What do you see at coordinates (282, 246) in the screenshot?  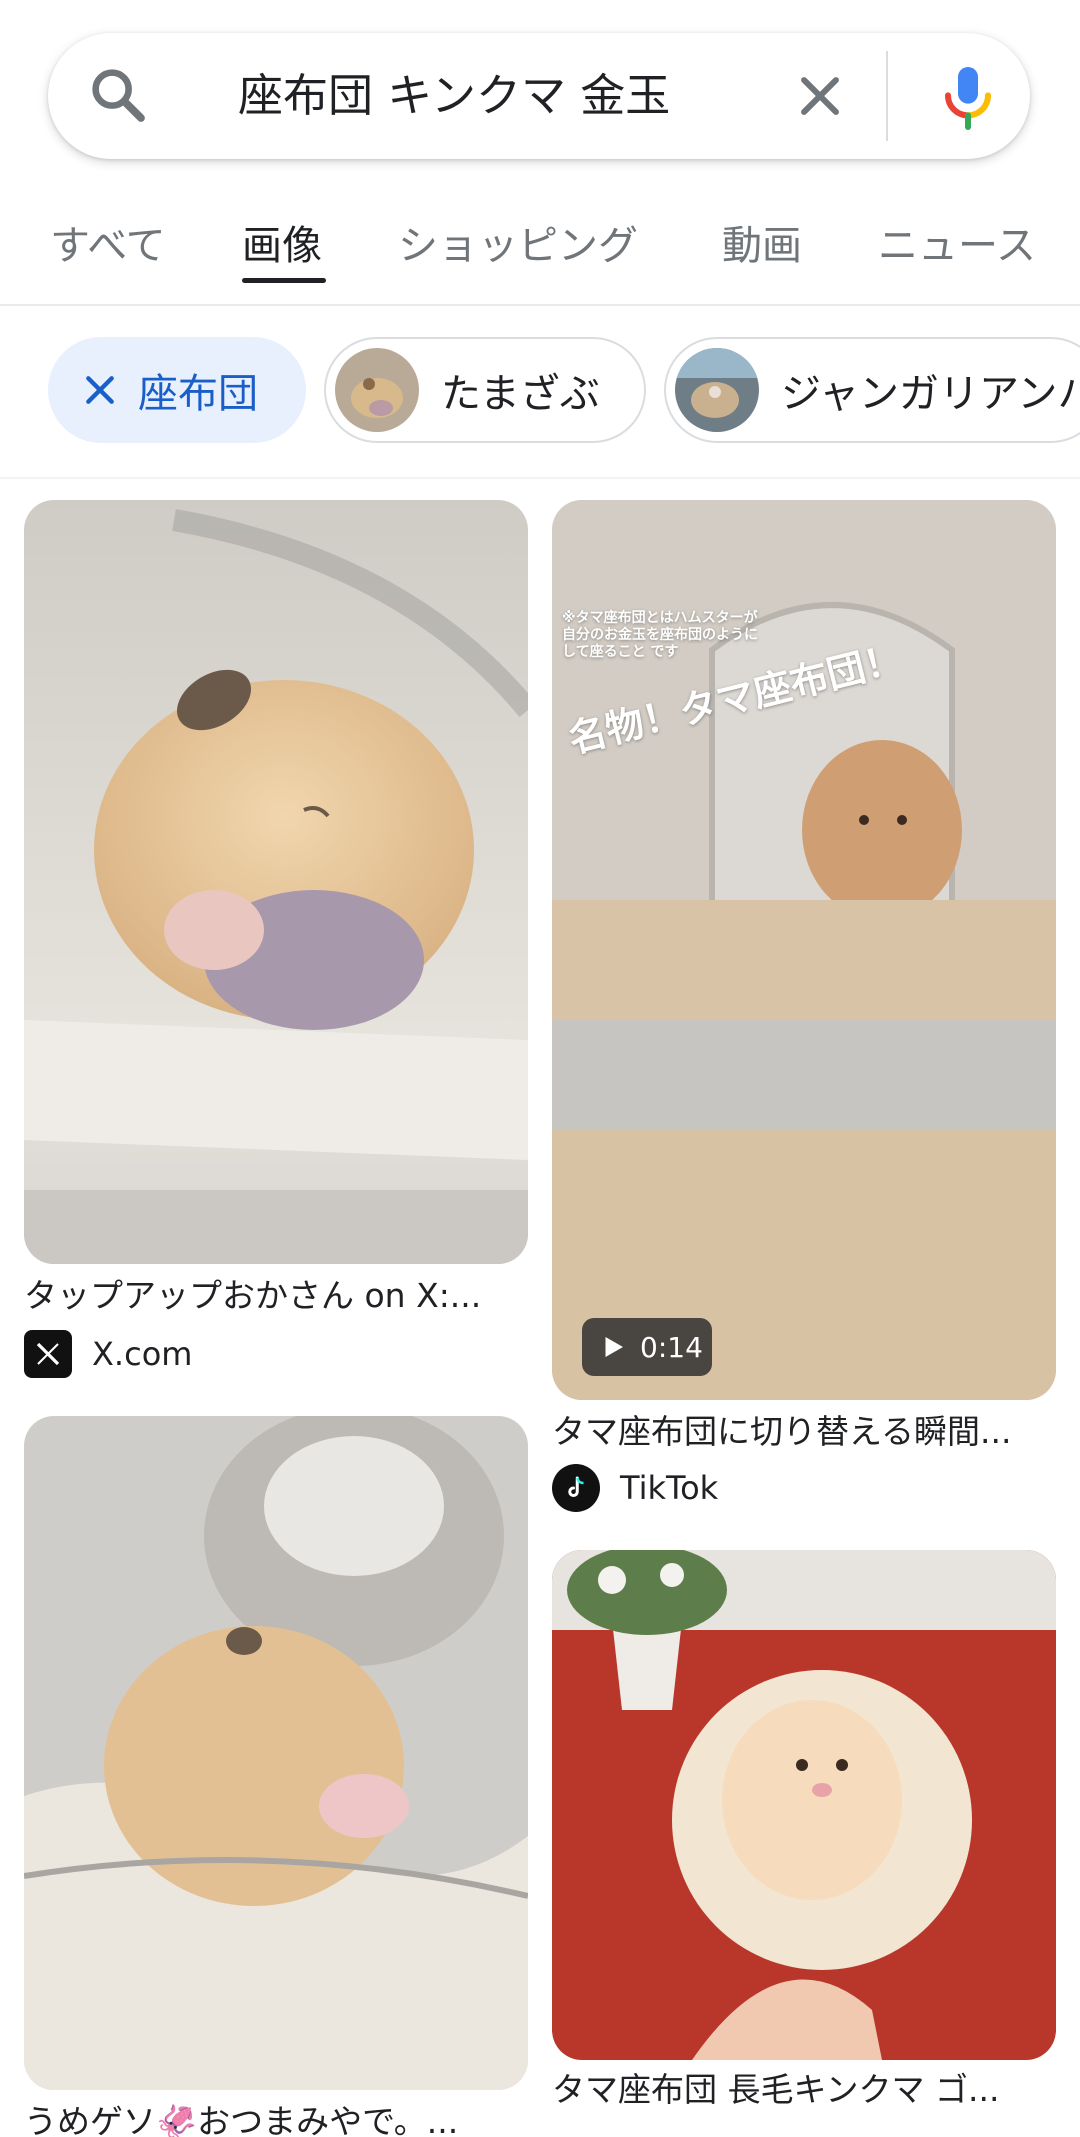 I see `tab-images: 画像` at bounding box center [282, 246].